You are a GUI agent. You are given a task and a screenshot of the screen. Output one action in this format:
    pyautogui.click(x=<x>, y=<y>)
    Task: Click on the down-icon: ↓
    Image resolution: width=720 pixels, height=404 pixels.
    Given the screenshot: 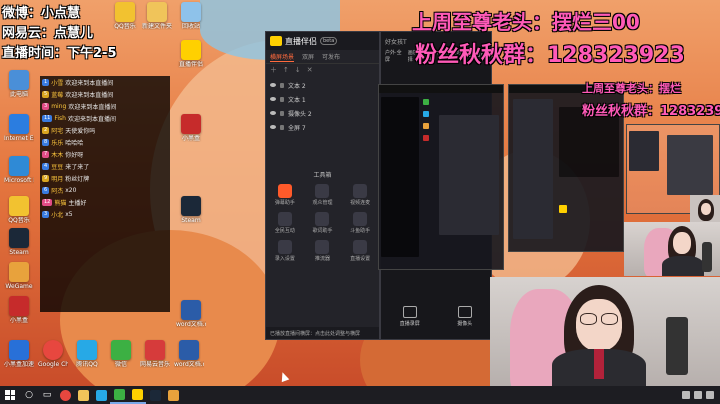 What is the action you would take?
    pyautogui.click(x=298, y=70)
    